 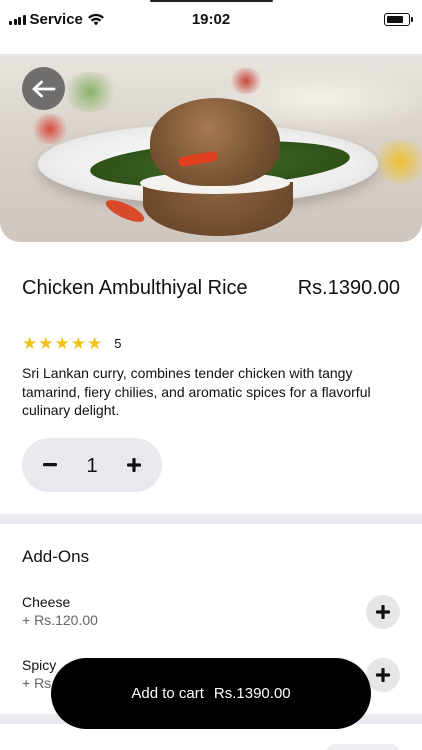 What do you see at coordinates (211, 614) in the screenshot?
I see `addon-item-cheese: Cheese + Rs.120.00` at bounding box center [211, 614].